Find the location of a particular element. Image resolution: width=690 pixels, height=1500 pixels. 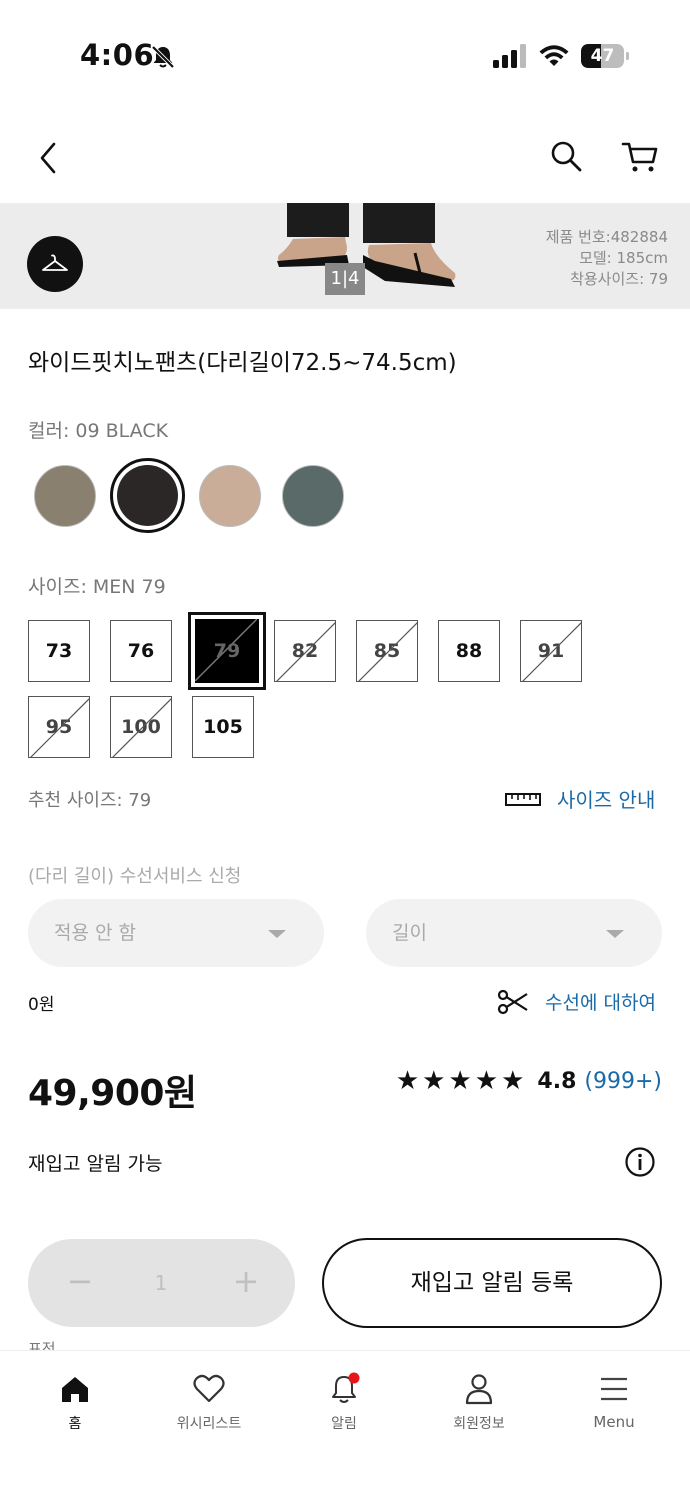

battery-level: 47 is located at coordinates (602, 56).